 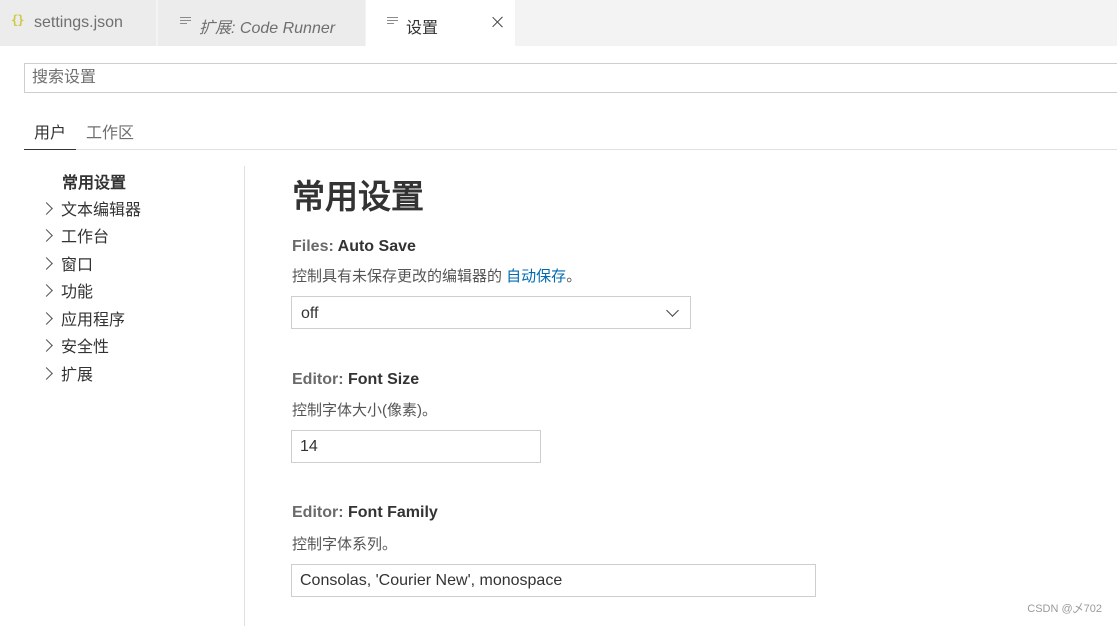 I want to click on toc-item-label: 窗口, so click(x=77, y=265).